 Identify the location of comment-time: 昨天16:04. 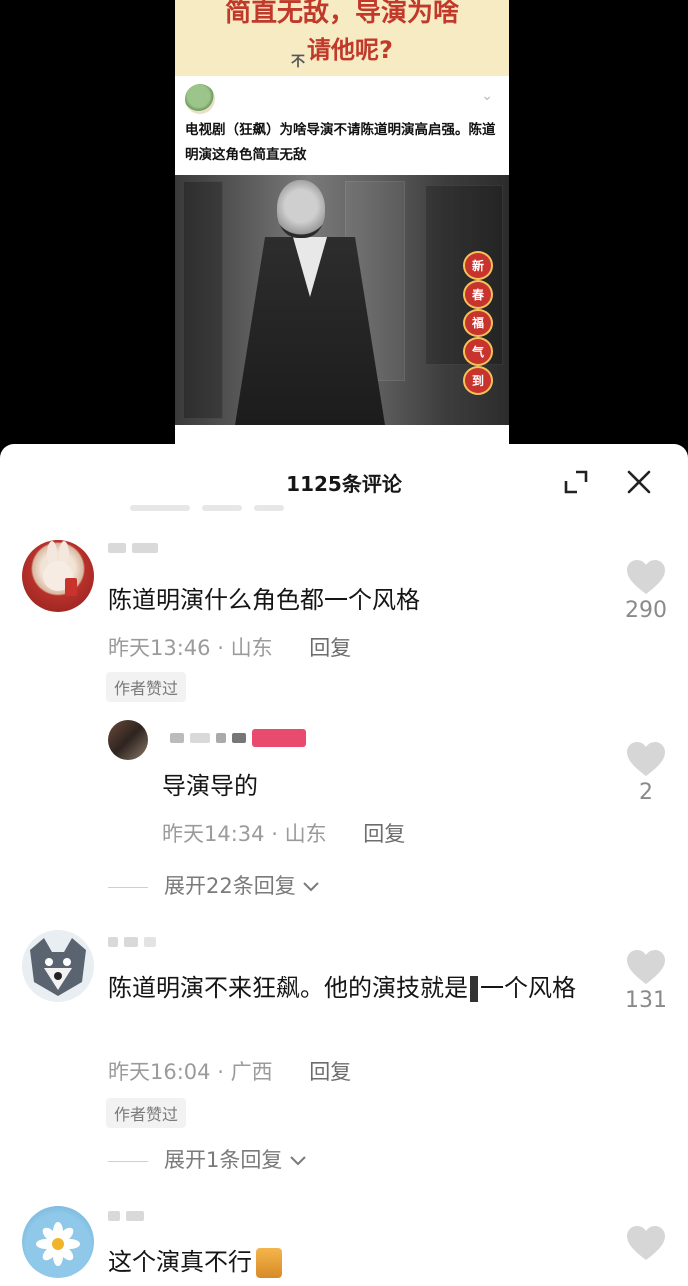
(159, 1072).